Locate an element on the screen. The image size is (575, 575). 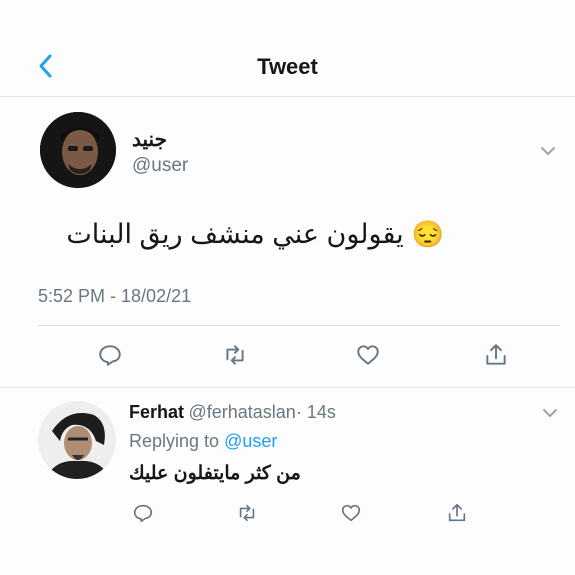
avatar is located at coordinates (78, 150).